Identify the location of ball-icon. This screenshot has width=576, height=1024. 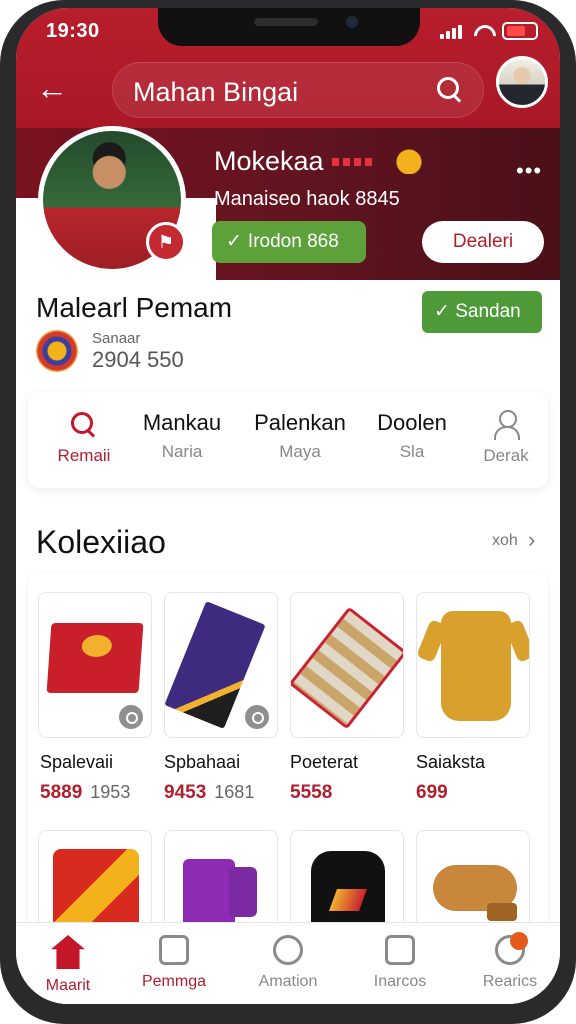
(288, 950).